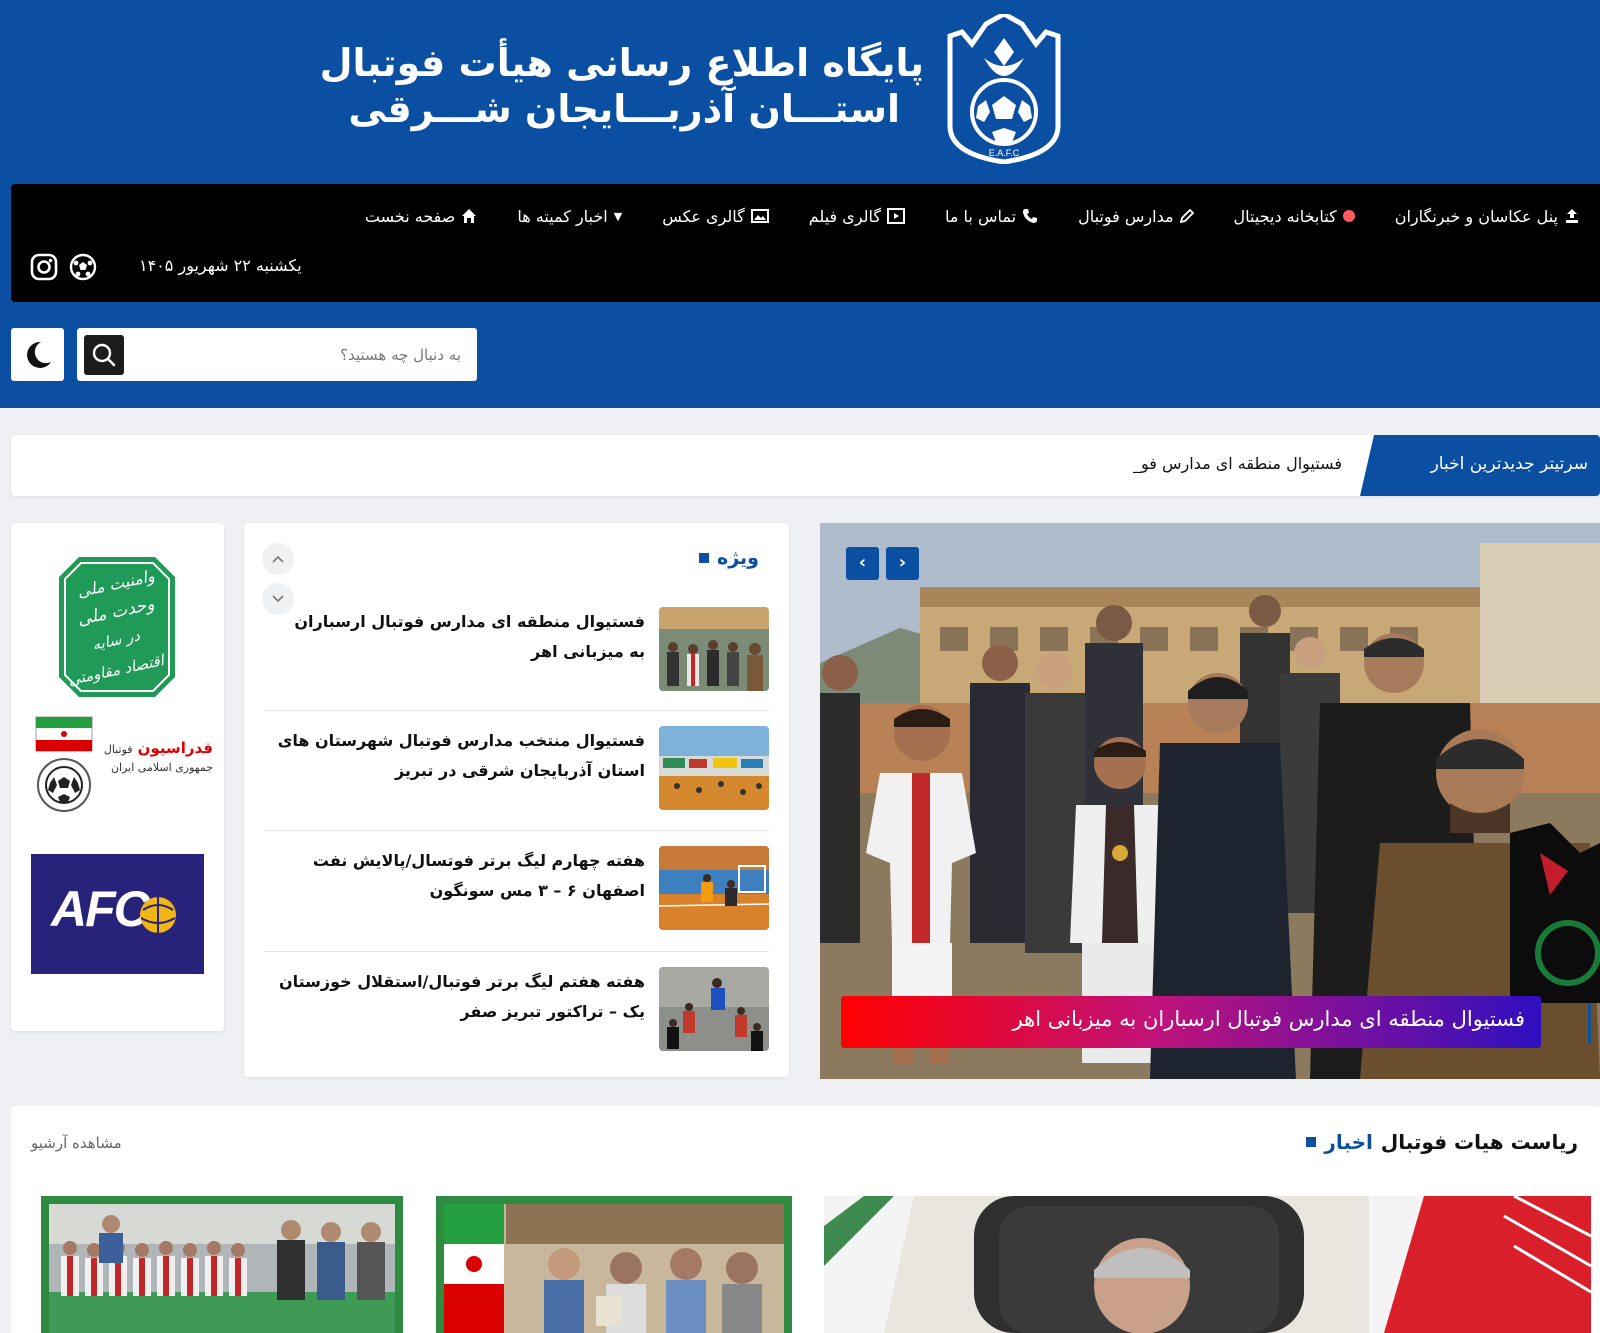  What do you see at coordinates (703, 216) in the screenshot?
I see `nav-label: گالری عکس` at bounding box center [703, 216].